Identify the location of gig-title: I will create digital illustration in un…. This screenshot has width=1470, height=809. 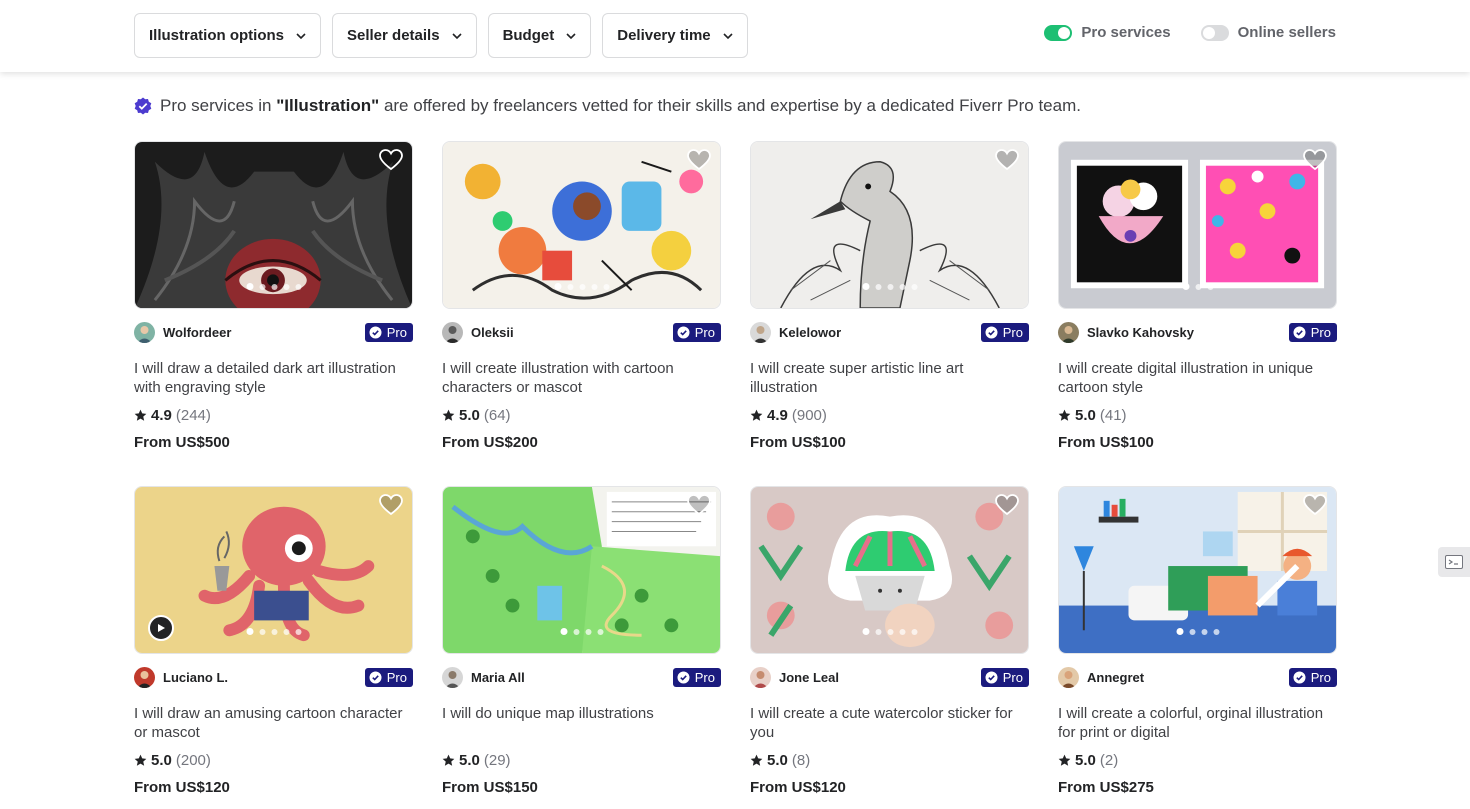
(1197, 378).